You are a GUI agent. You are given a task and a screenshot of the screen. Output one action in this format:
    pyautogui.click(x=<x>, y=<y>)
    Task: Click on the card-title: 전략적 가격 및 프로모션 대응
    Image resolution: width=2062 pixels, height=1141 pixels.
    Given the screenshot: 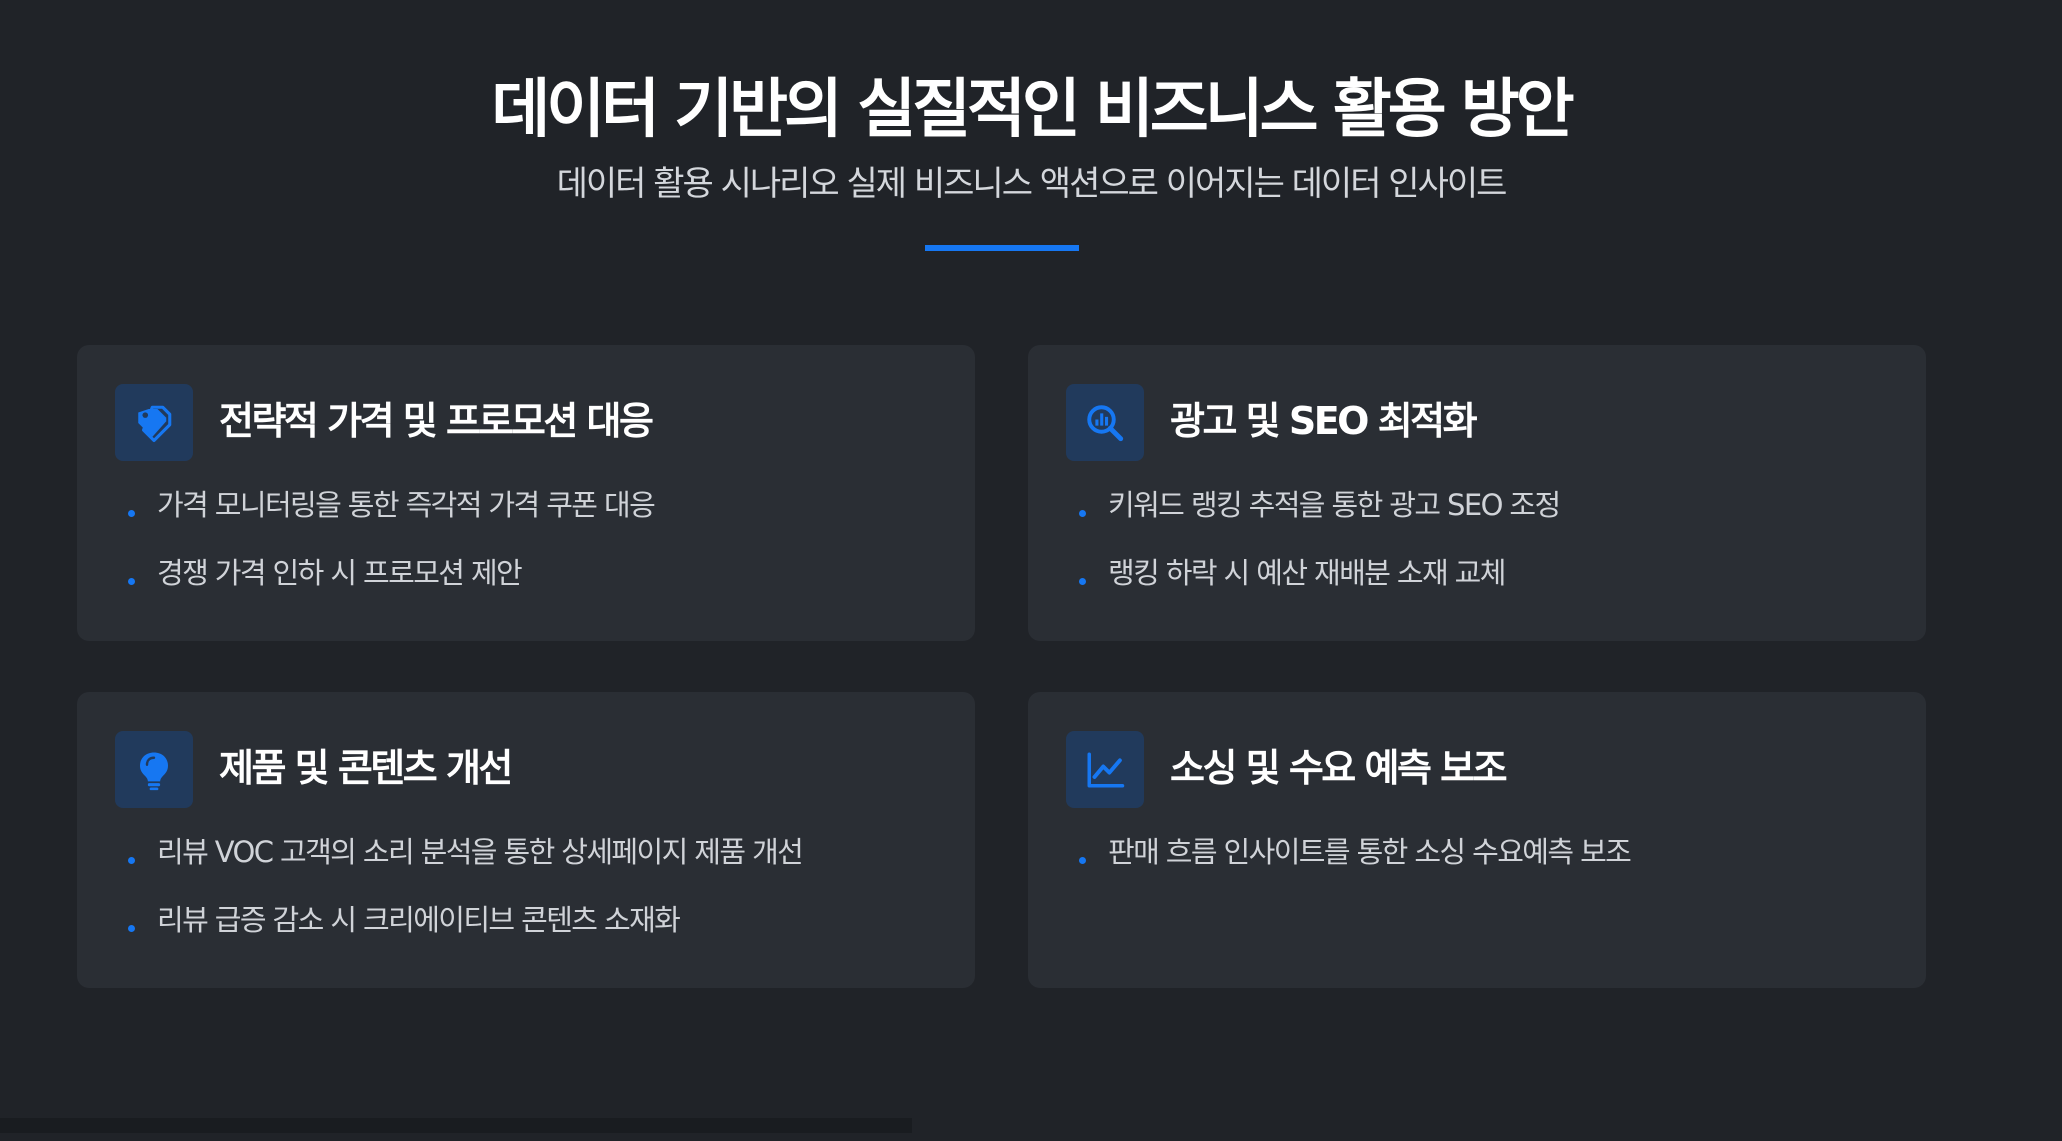 What is the action you would take?
    pyautogui.click(x=436, y=421)
    